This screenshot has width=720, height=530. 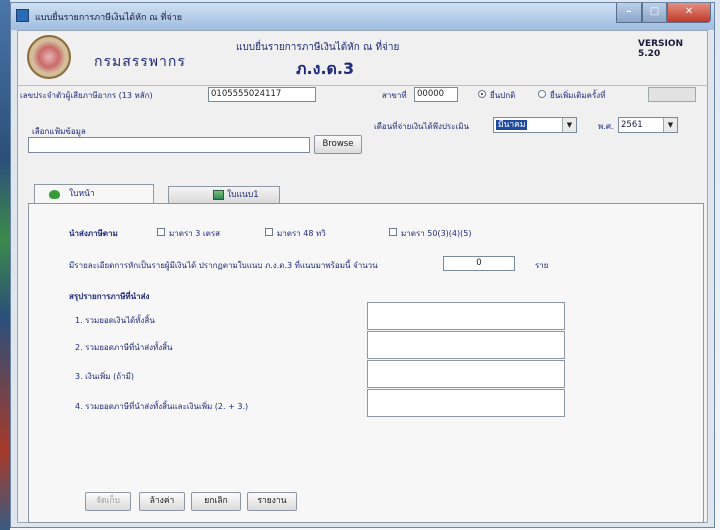 I want to click on surcharge-input, so click(x=466, y=374).